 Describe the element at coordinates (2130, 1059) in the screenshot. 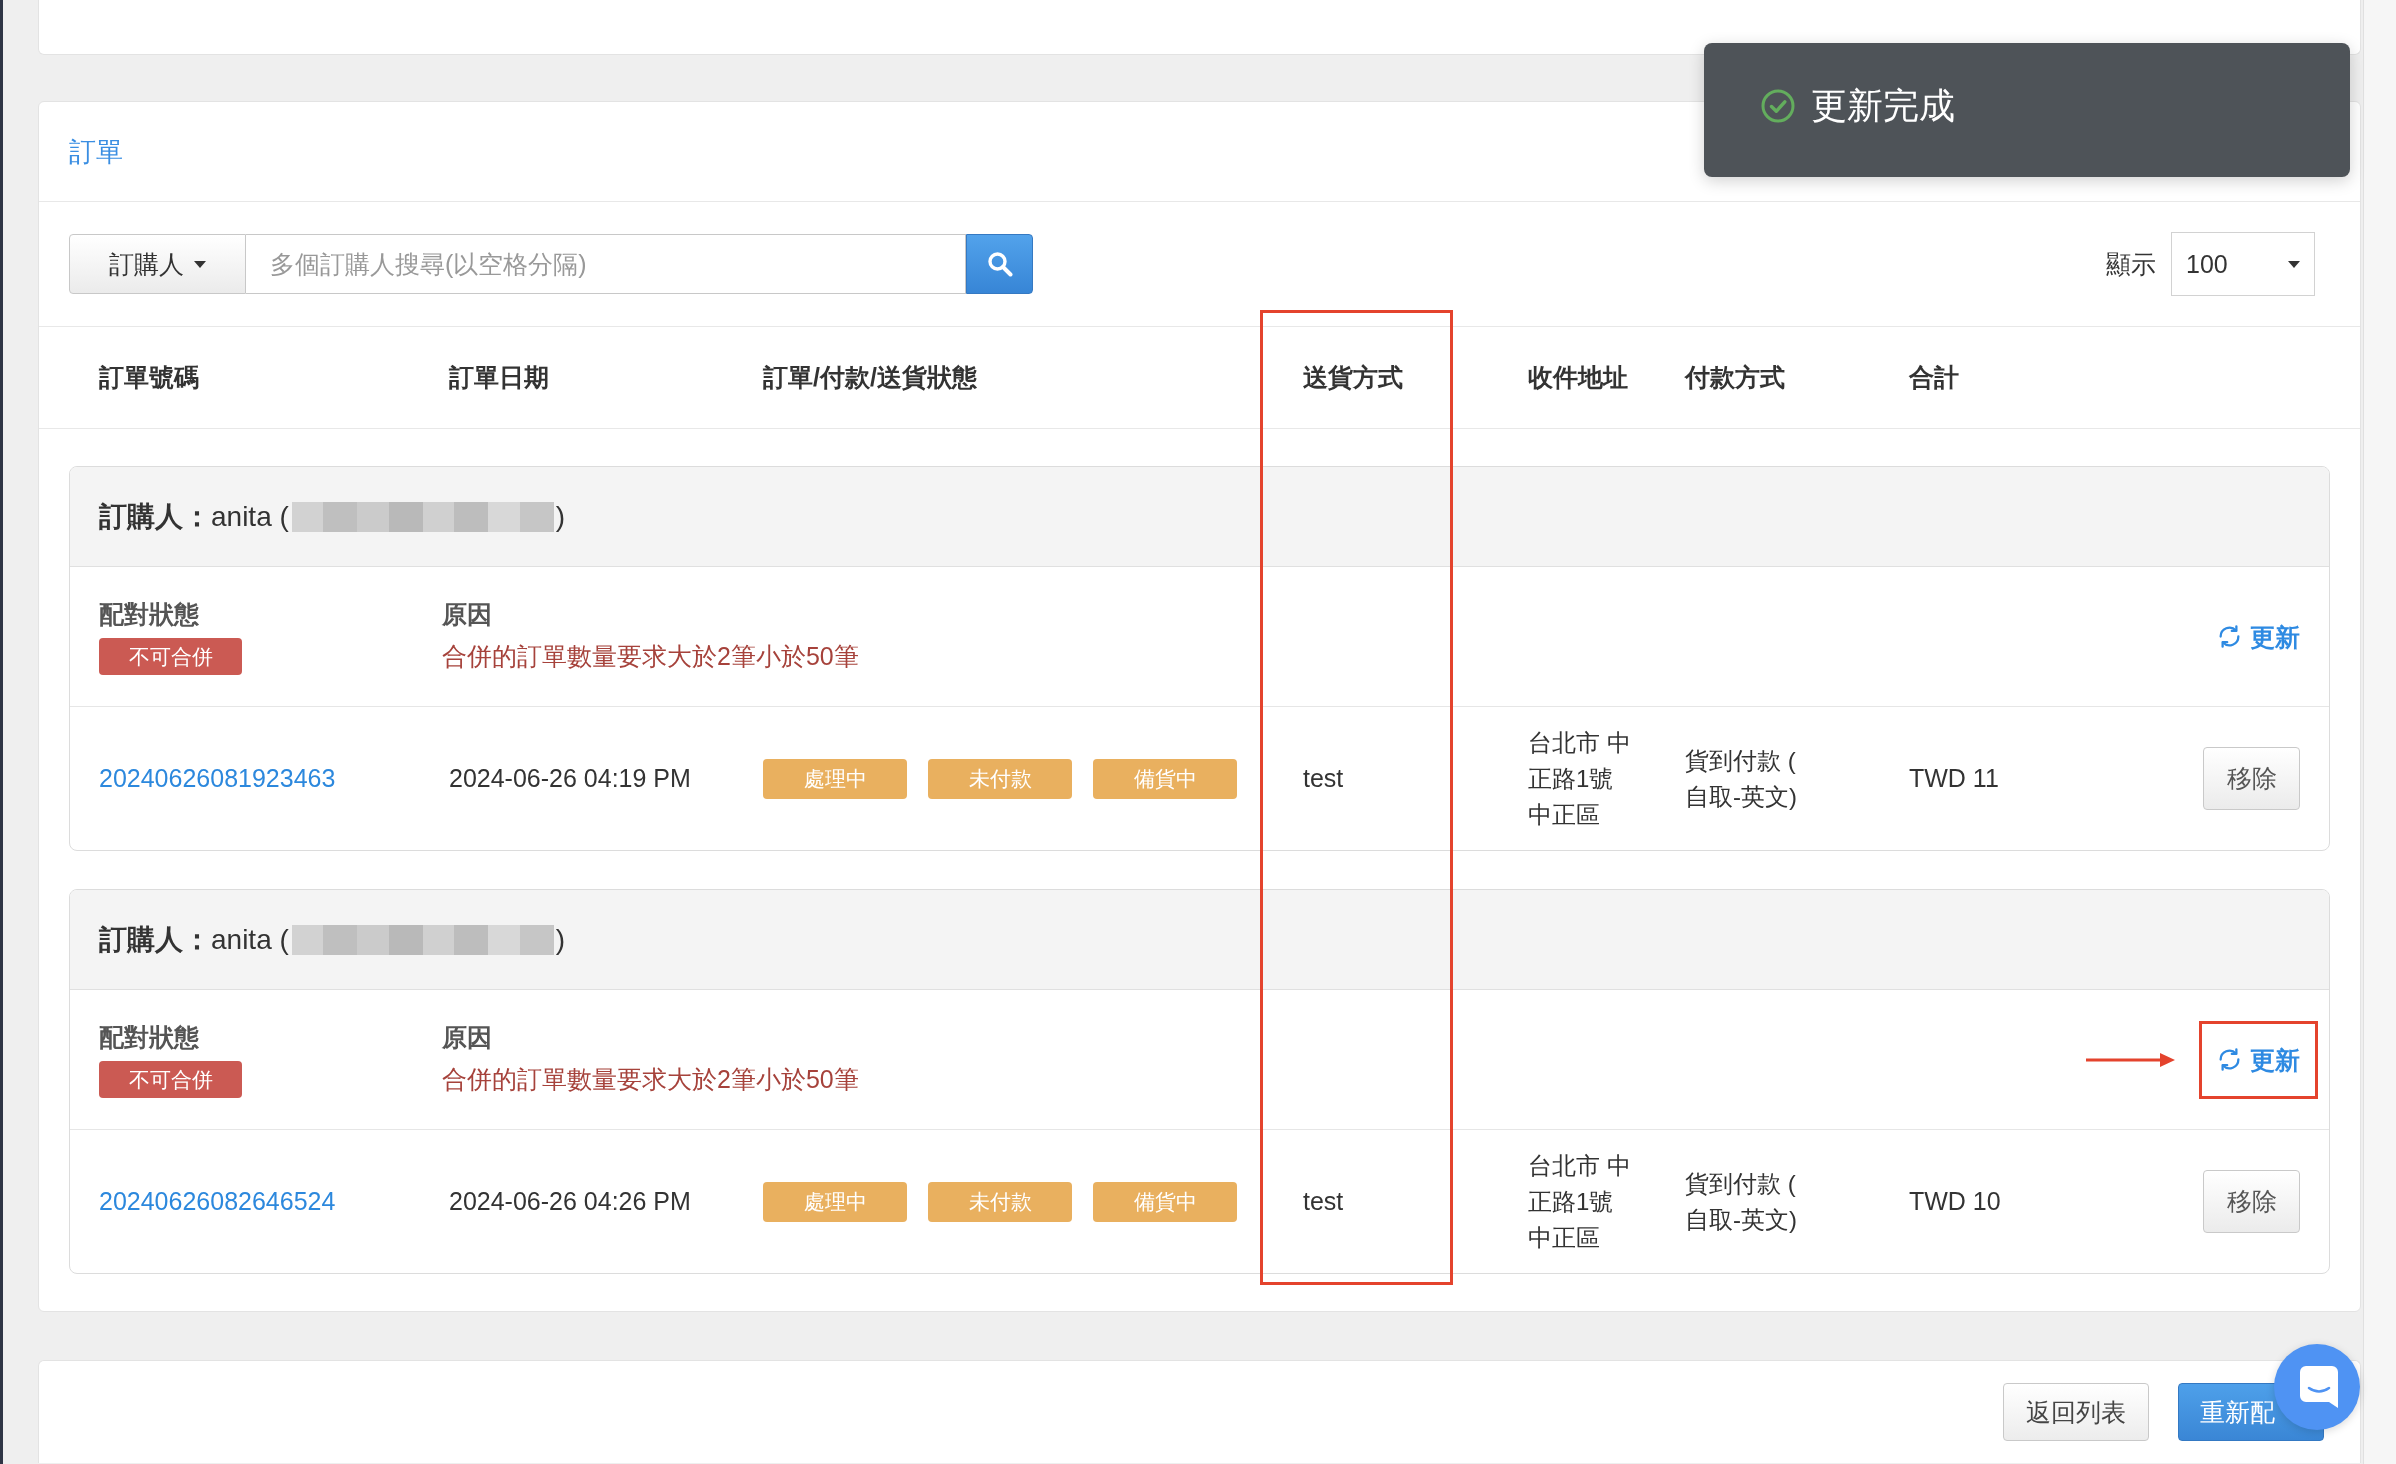

I see `right-arrow-icon` at that location.